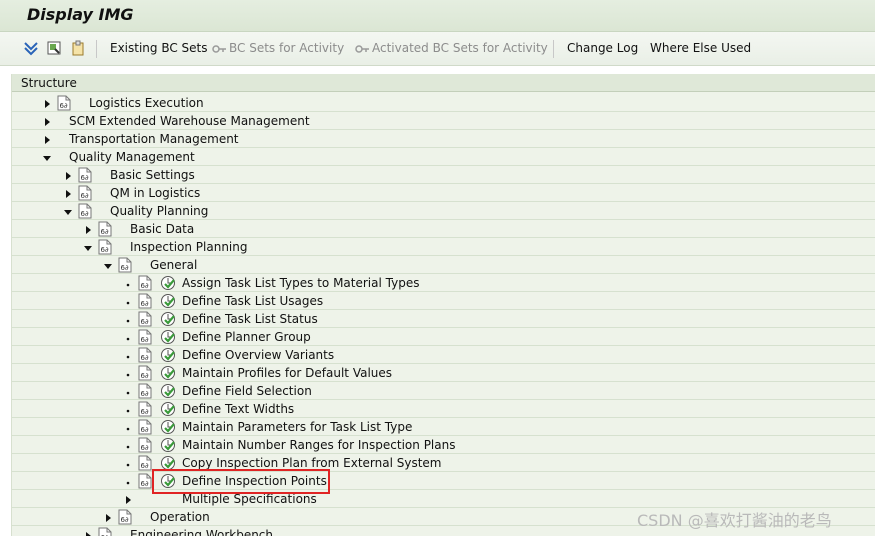  I want to click on tree-row: 6∂ Maintain Parameters for Task List Type, so click(443, 427).